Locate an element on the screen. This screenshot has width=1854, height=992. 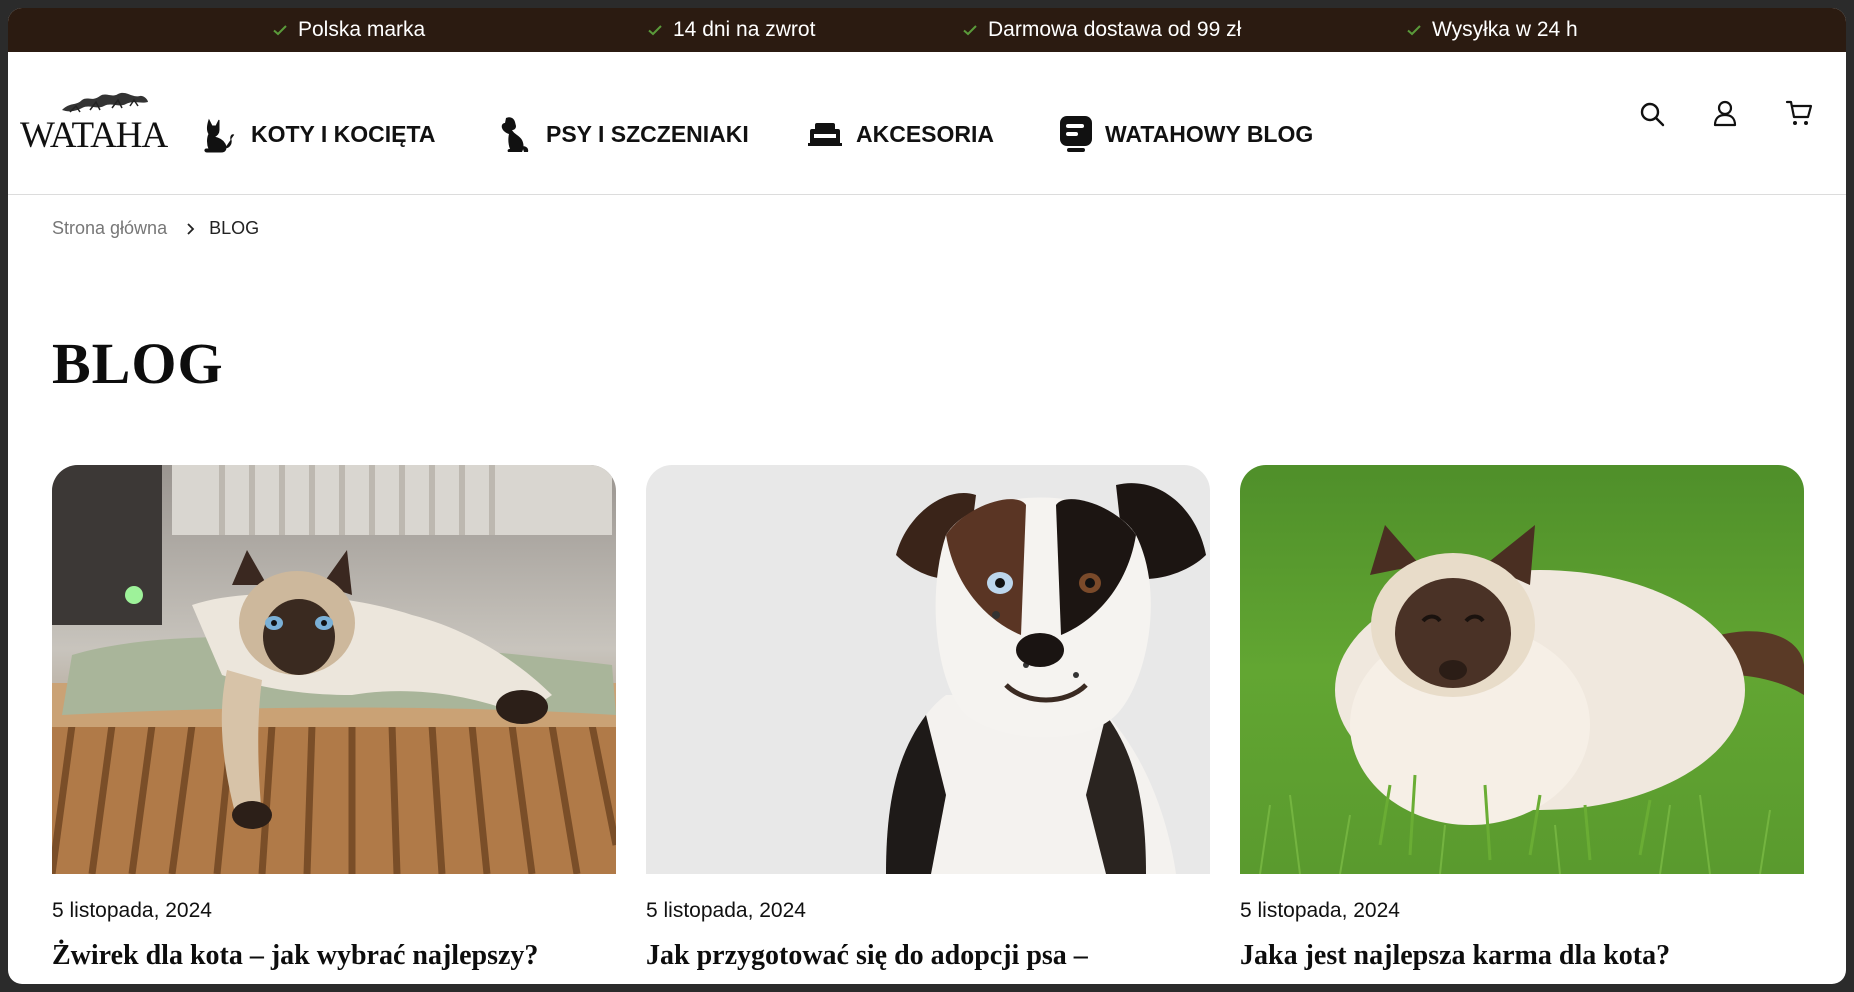
info-item-label: Darmowa dostawa od 99 zł is located at coordinates (1115, 29).